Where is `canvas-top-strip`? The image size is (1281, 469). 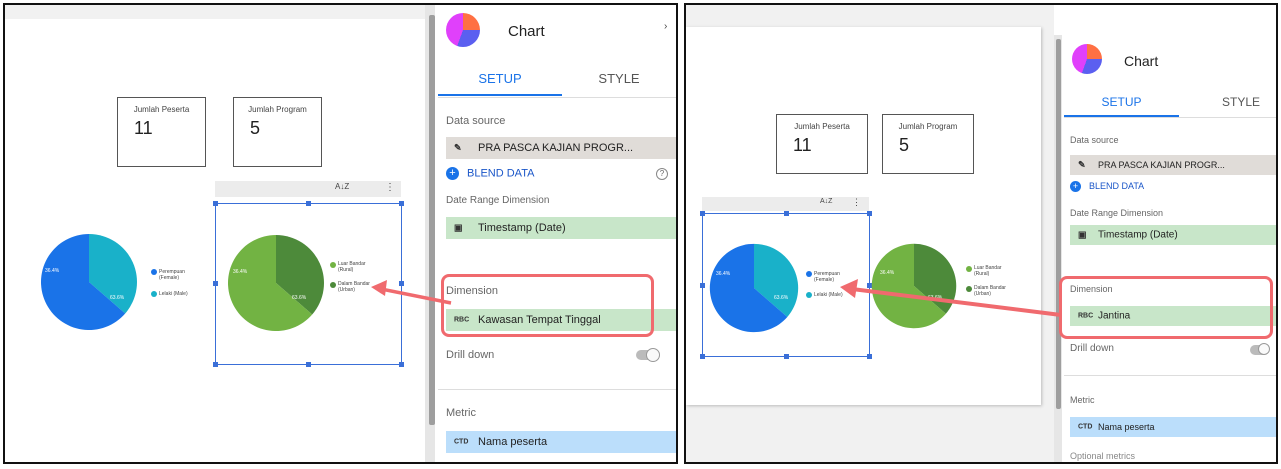 canvas-top-strip is located at coordinates (215, 12).